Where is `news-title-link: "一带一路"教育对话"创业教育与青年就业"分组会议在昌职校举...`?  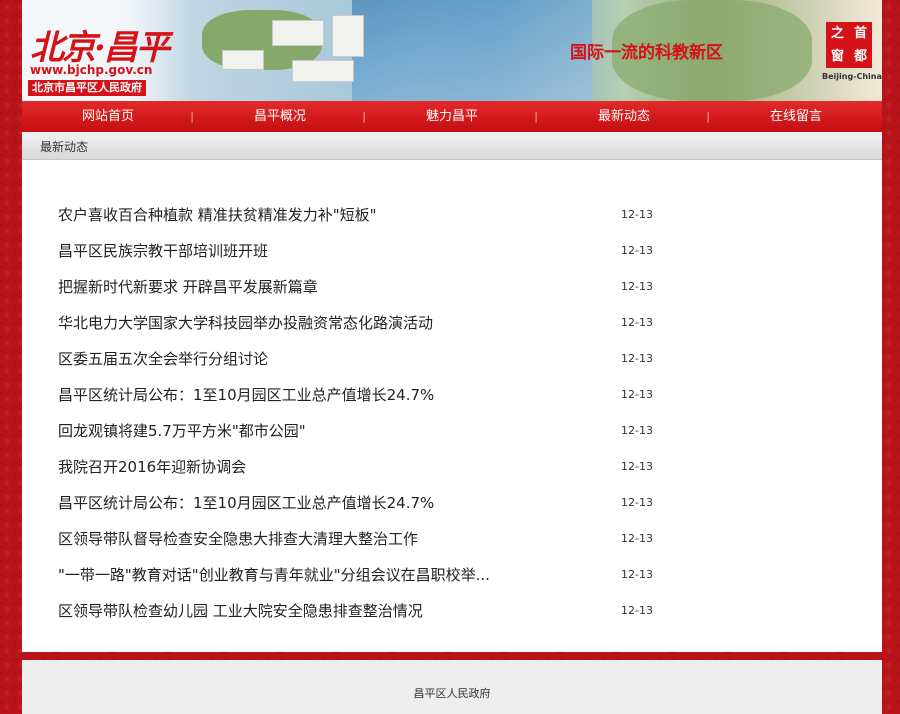
news-title-link: "一带一路"教育对话"创业教育与青年就业"分组会议在昌职校举... is located at coordinates (274, 574).